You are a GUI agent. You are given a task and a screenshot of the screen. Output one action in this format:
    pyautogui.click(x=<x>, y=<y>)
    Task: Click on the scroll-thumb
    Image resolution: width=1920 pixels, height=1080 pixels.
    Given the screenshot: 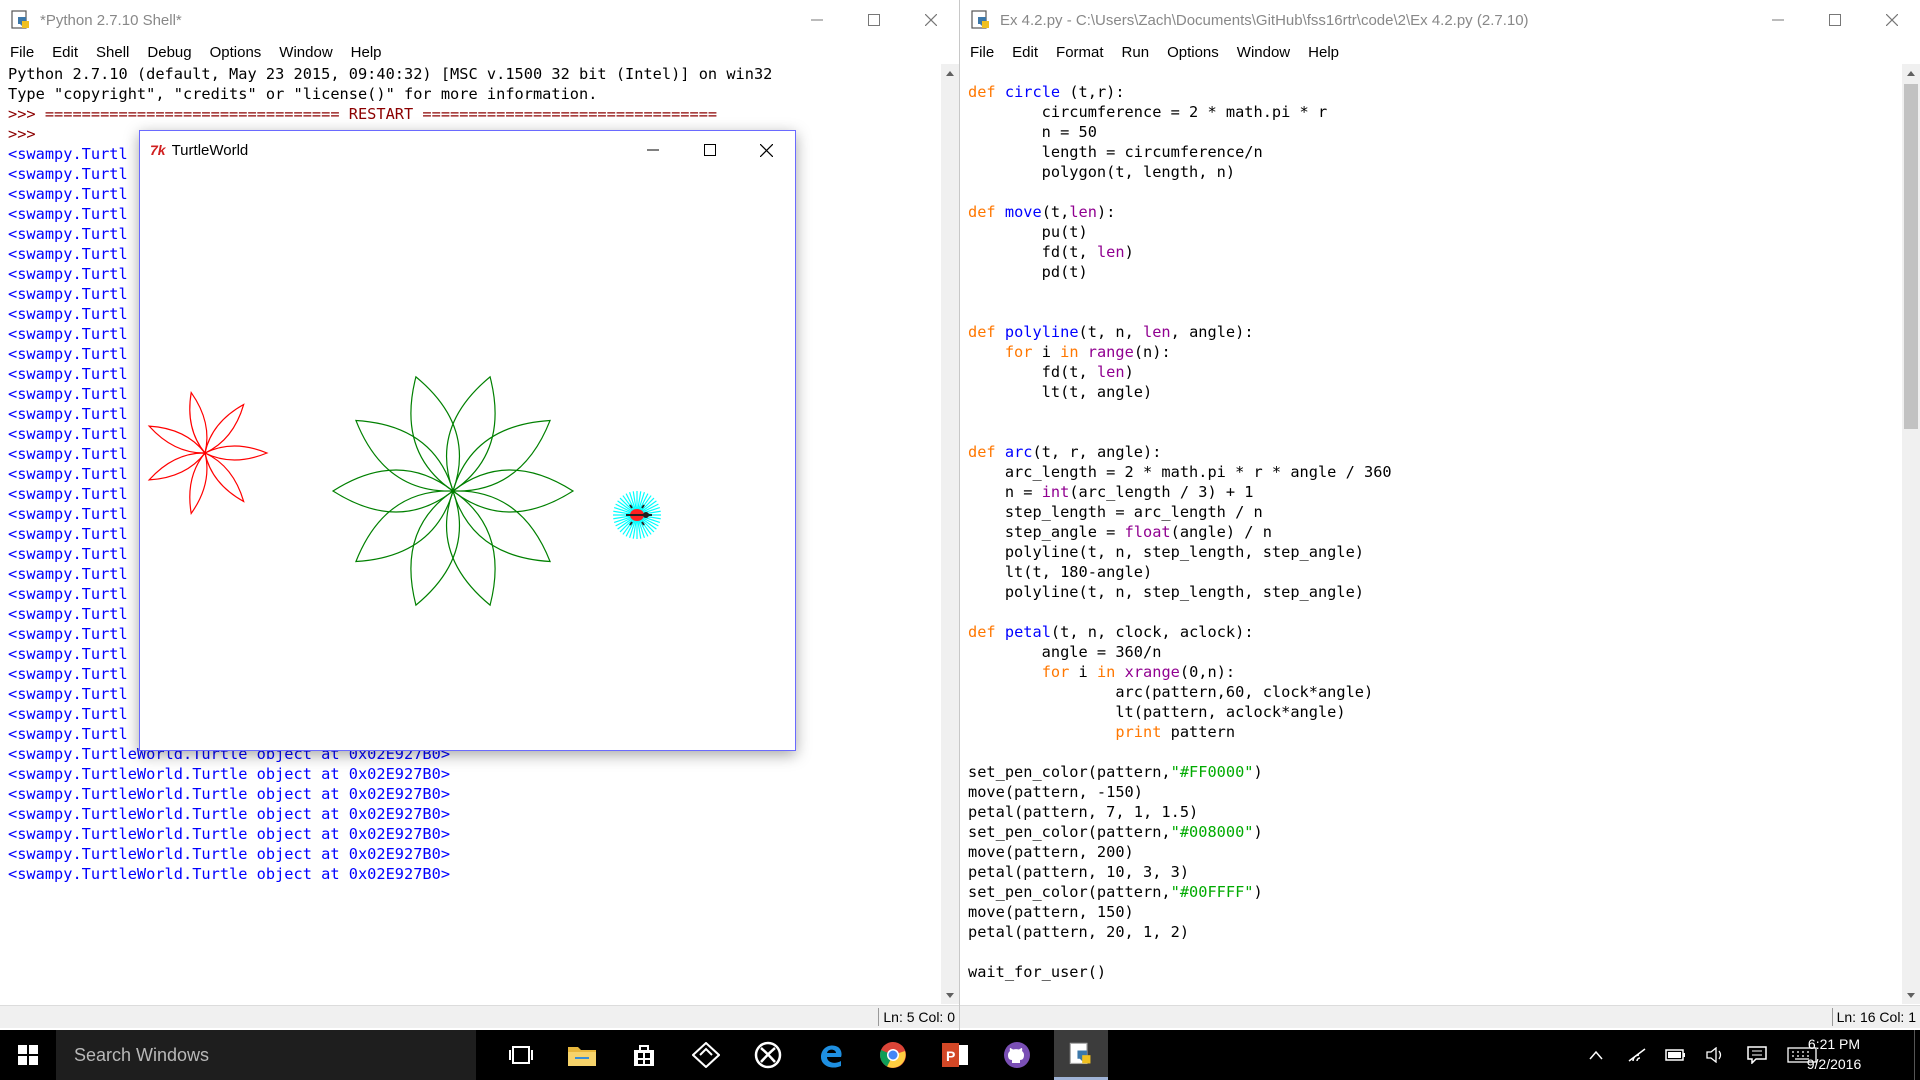 What is the action you would take?
    pyautogui.click(x=1911, y=256)
    